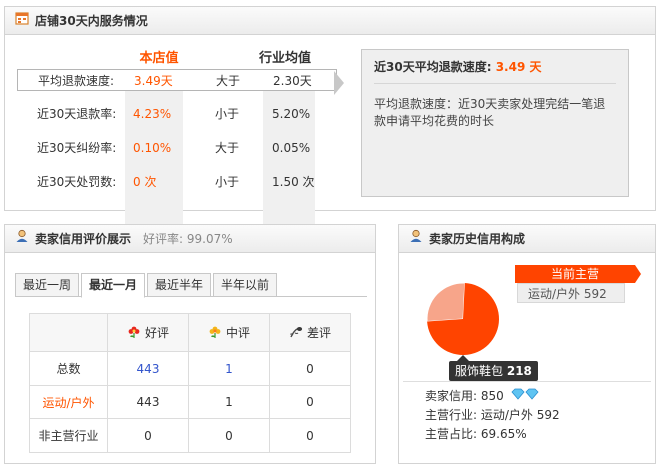  Describe the element at coordinates (571, 293) in the screenshot. I see `main-industry-detail: 运动/户外 592` at that location.